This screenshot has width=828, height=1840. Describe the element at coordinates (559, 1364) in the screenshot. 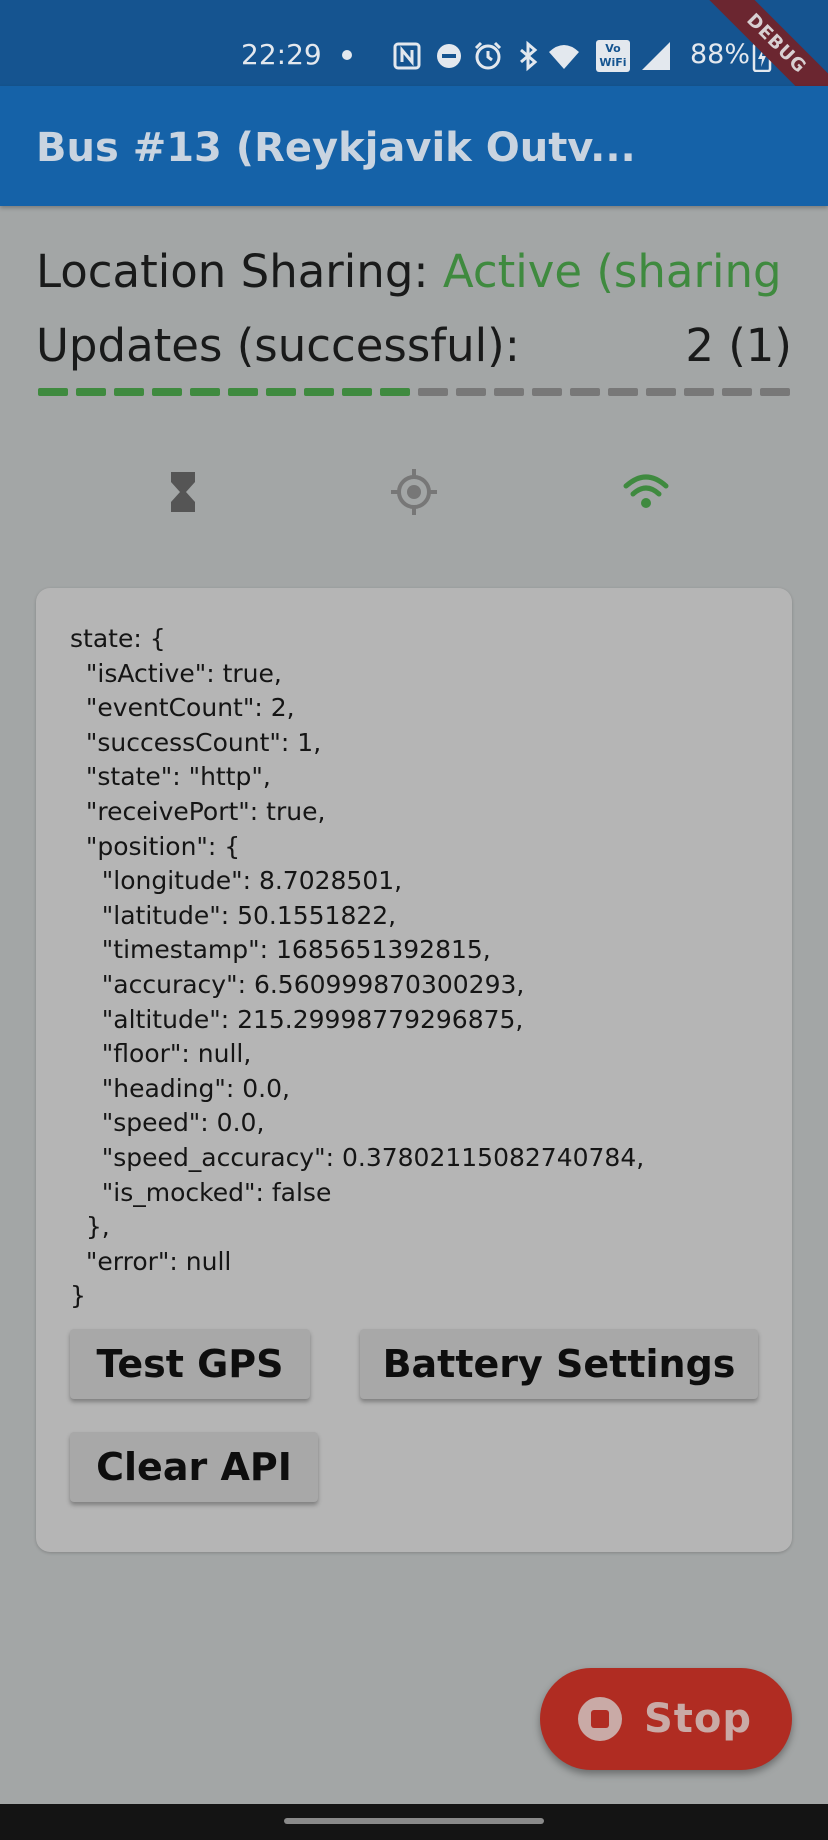

I see `battery-settings-button: Battery Settings` at that location.